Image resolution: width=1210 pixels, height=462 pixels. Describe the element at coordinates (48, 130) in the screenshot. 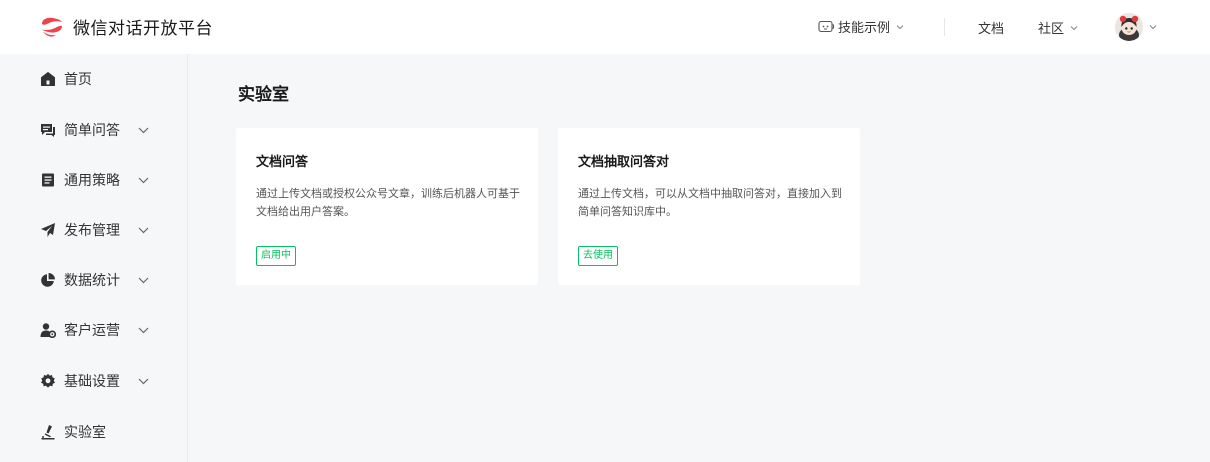

I see `chat-icon` at that location.